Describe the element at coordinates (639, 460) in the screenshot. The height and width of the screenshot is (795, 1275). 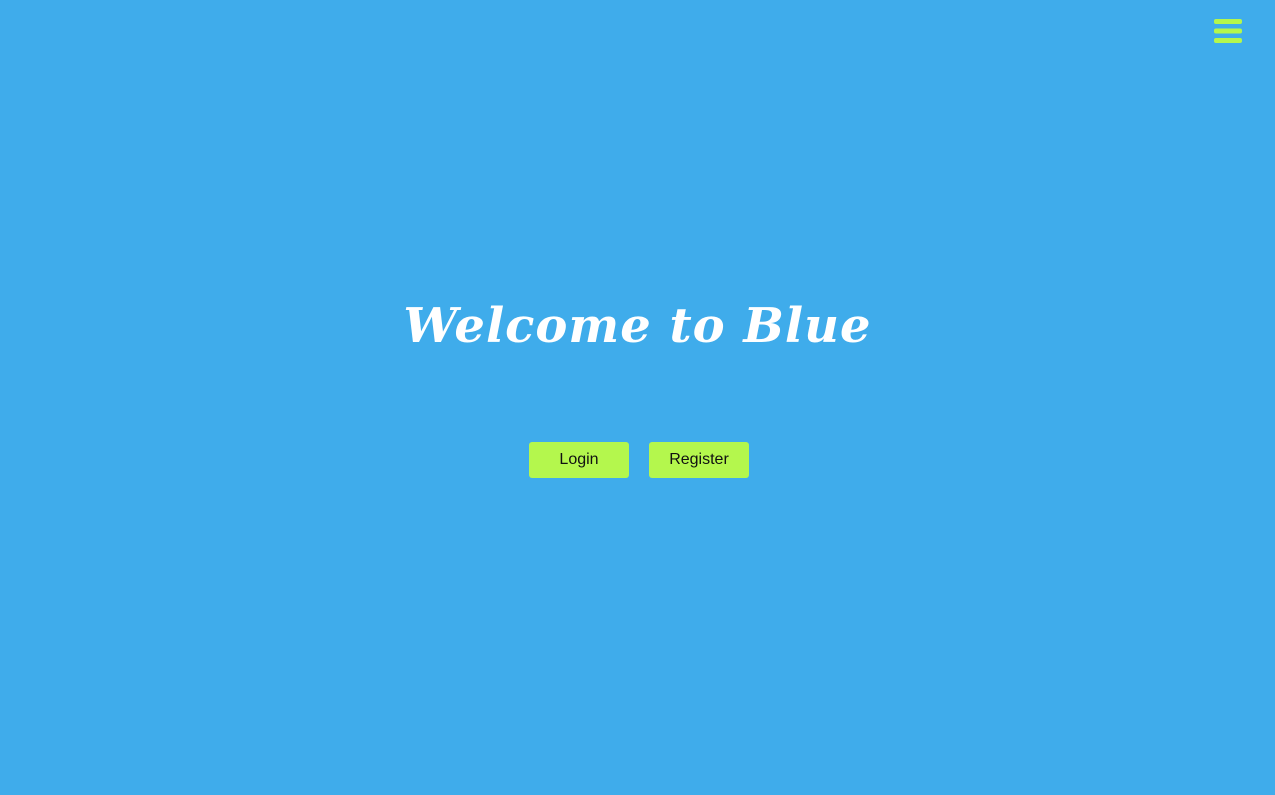
I see `auth-actions: Login Register` at that location.